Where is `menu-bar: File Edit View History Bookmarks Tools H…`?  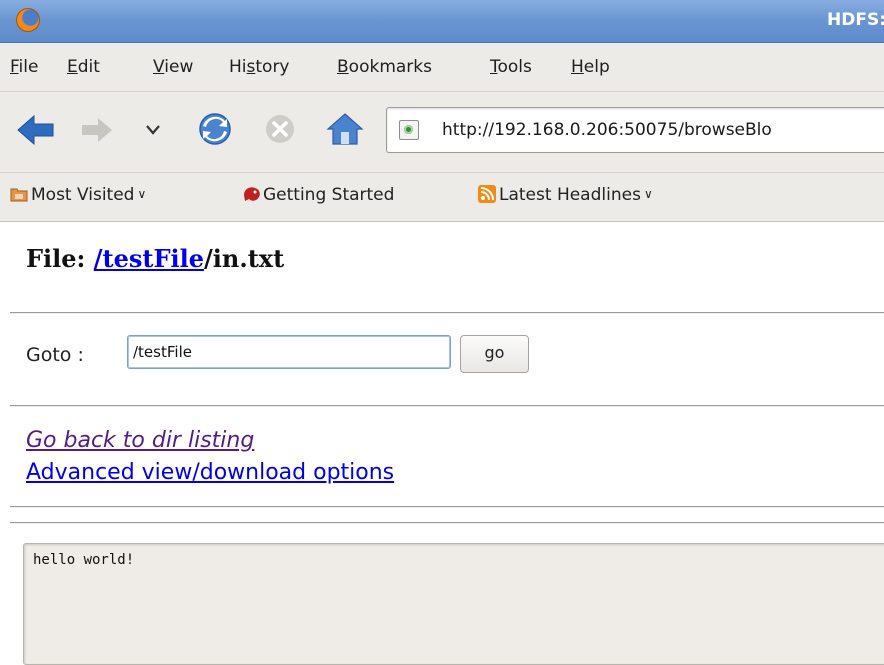 menu-bar: File Edit View History Bookmarks Tools H… is located at coordinates (442, 67).